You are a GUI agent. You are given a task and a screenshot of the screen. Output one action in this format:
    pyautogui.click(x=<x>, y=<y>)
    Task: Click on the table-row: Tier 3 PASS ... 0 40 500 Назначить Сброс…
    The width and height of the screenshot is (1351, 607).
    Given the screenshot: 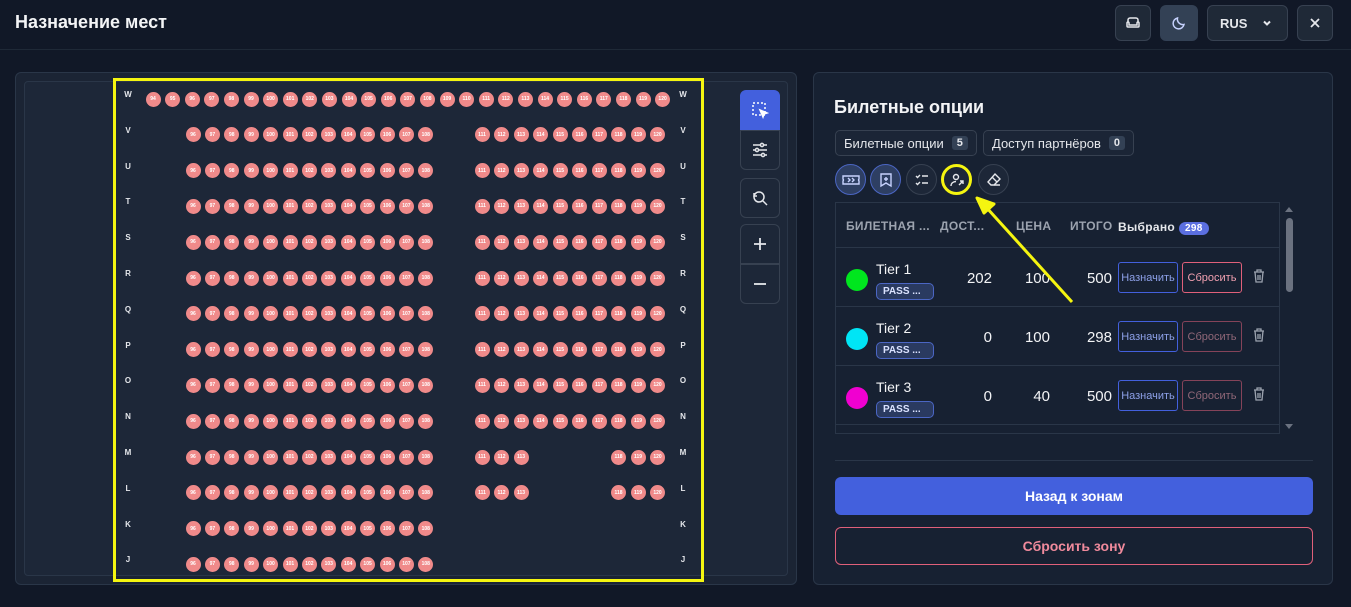 What is the action you would take?
    pyautogui.click(x=1057, y=394)
    